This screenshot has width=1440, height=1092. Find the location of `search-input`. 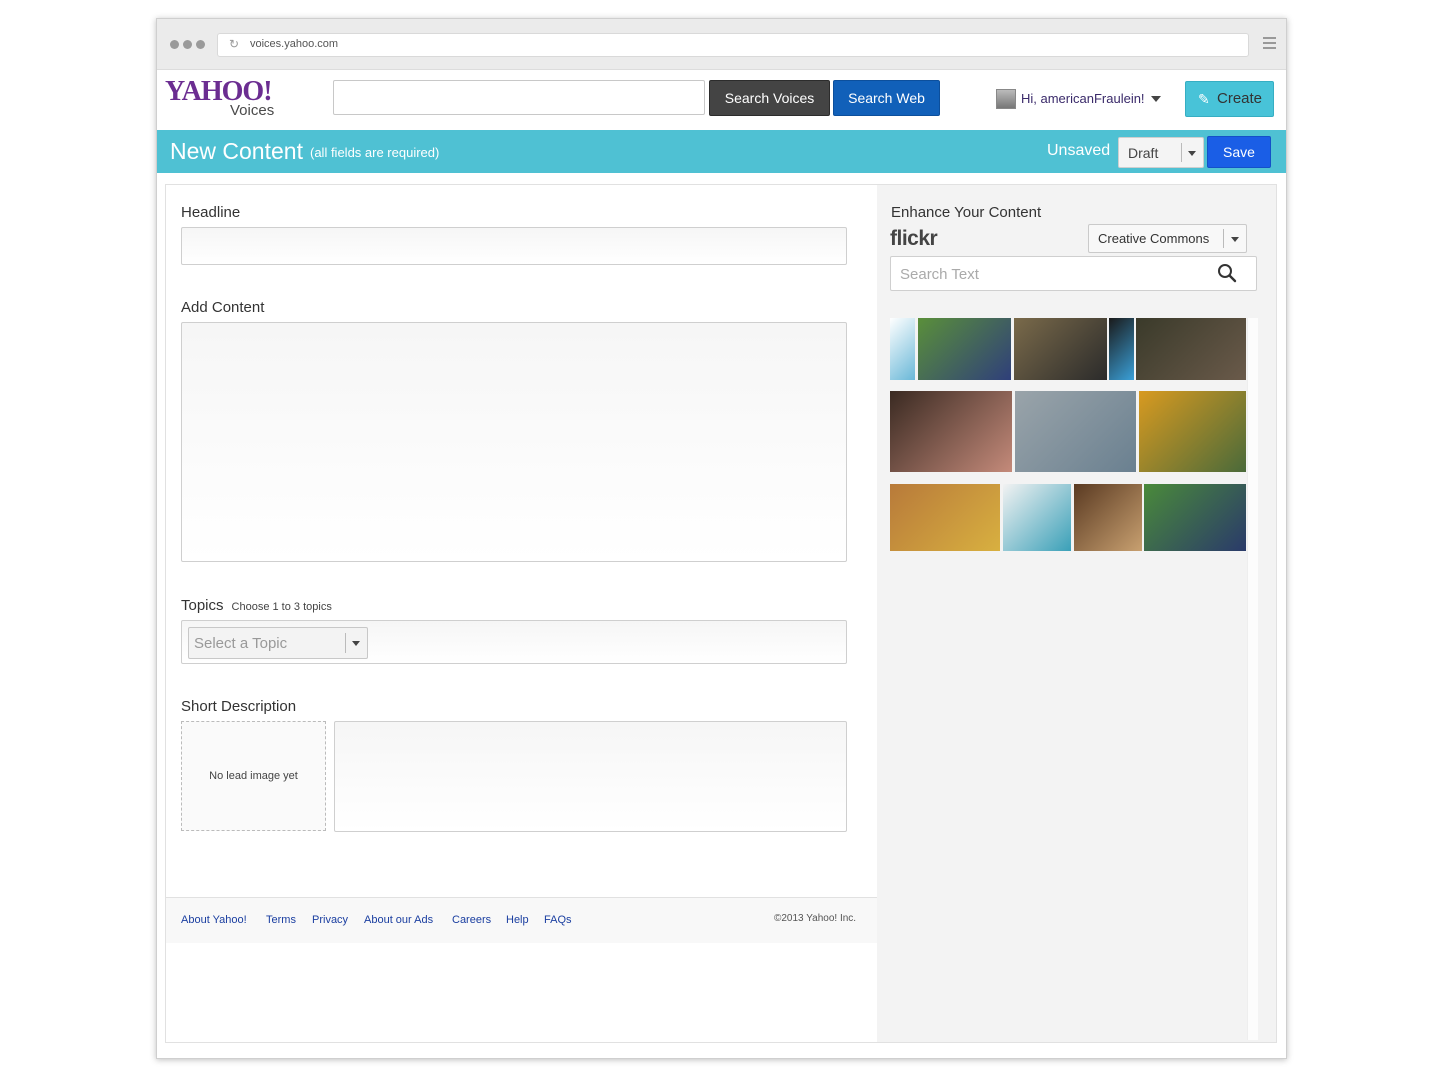

search-input is located at coordinates (519, 97).